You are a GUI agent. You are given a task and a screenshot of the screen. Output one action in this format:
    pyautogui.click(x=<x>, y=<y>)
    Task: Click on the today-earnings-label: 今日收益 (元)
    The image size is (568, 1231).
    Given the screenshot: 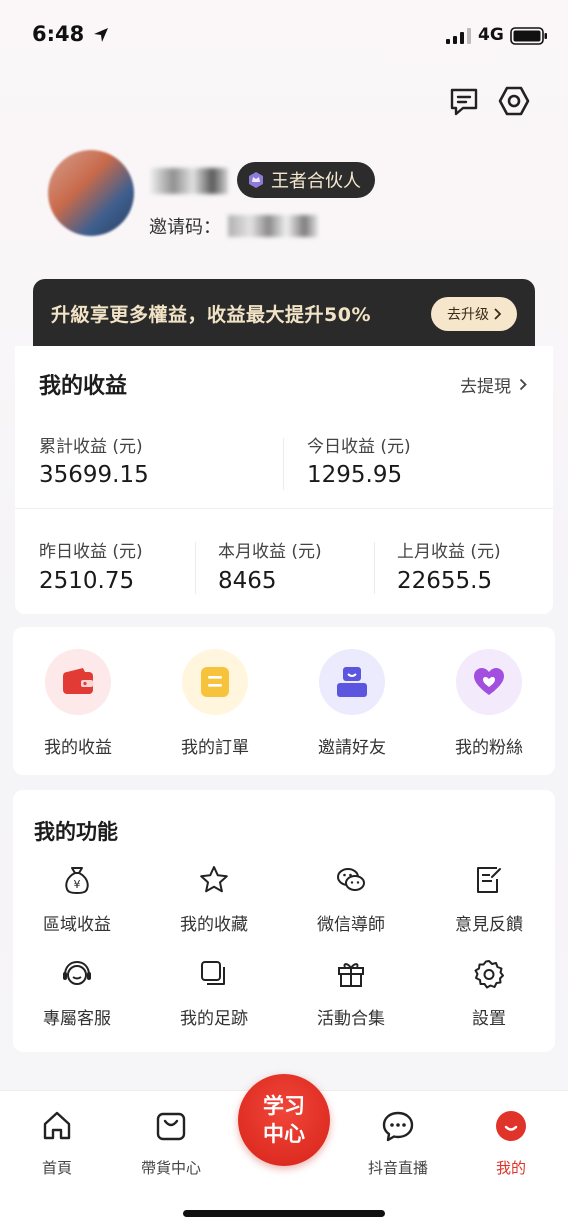 What is the action you would take?
    pyautogui.click(x=359, y=447)
    